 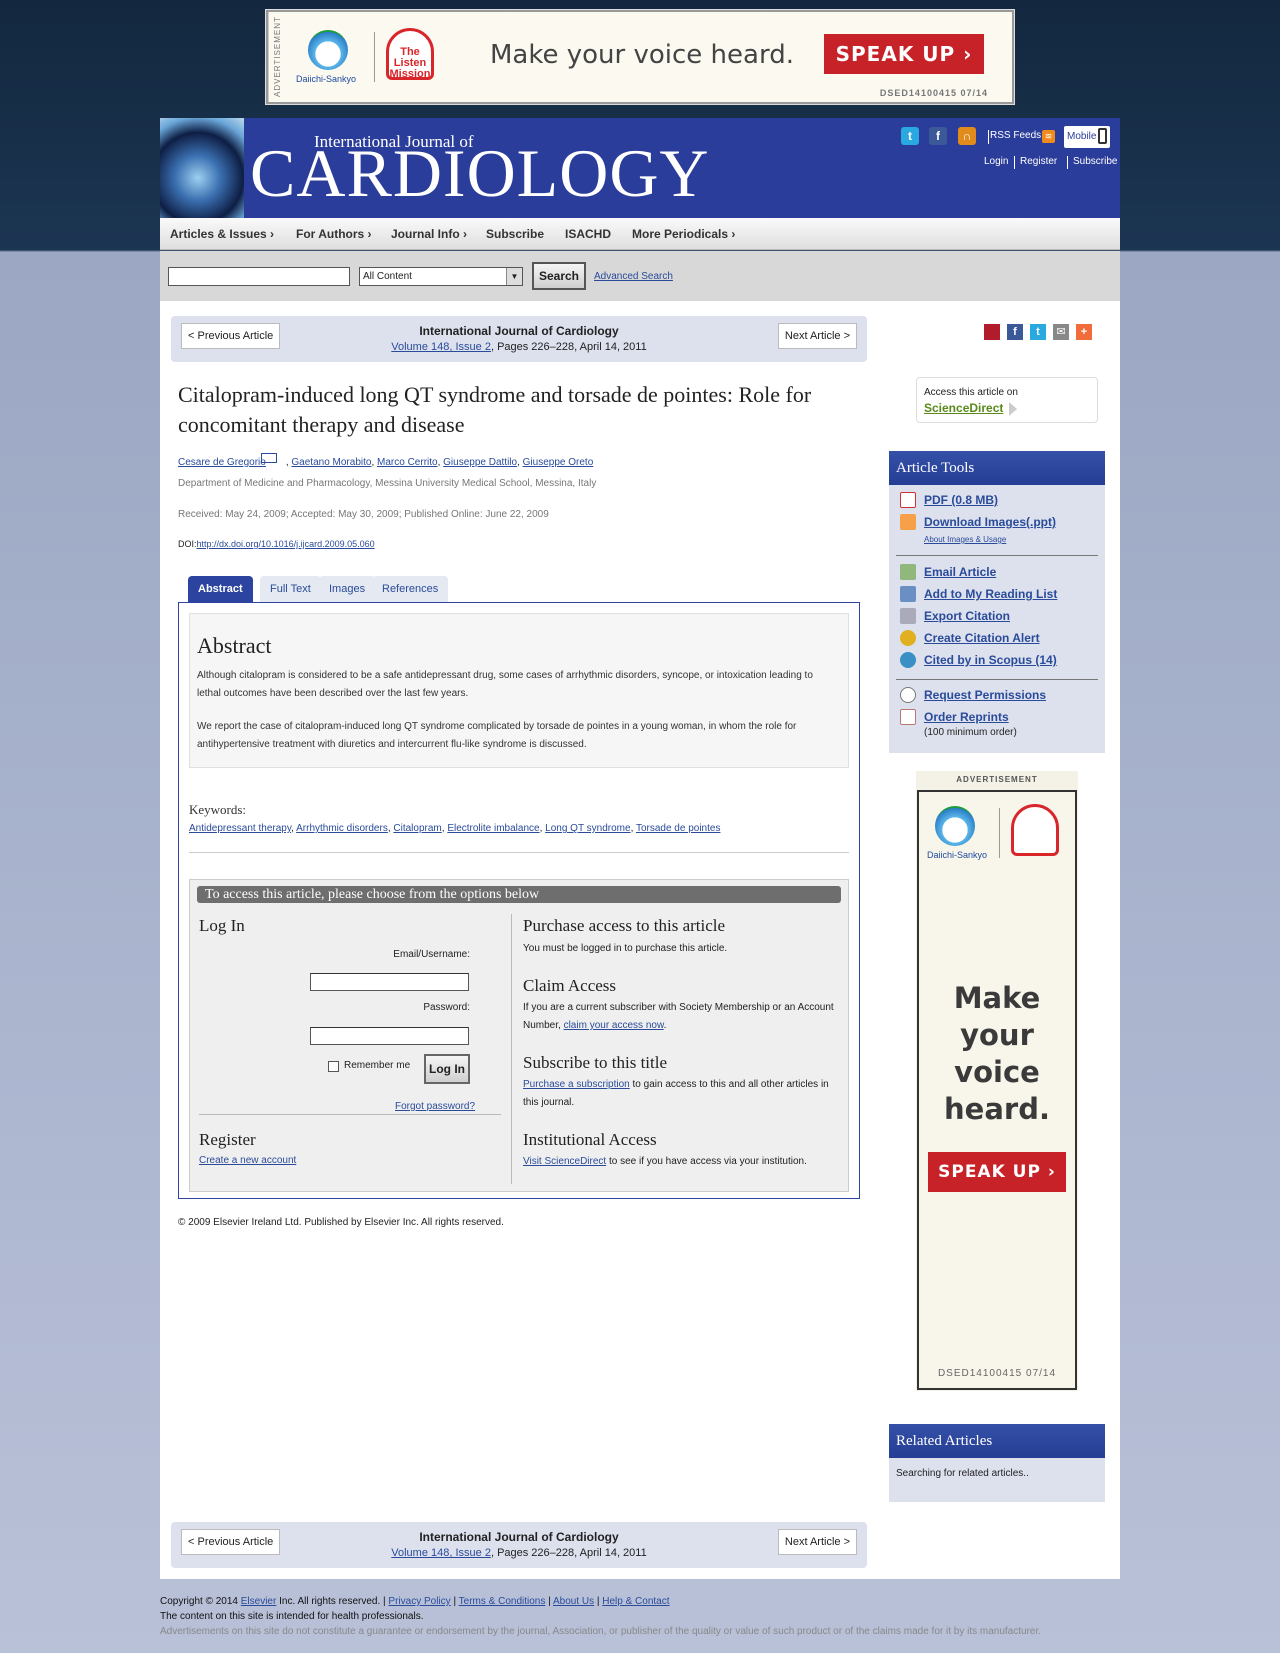 What do you see at coordinates (493, 828) in the screenshot?
I see `keyword-link: Electrolite imbalance` at bounding box center [493, 828].